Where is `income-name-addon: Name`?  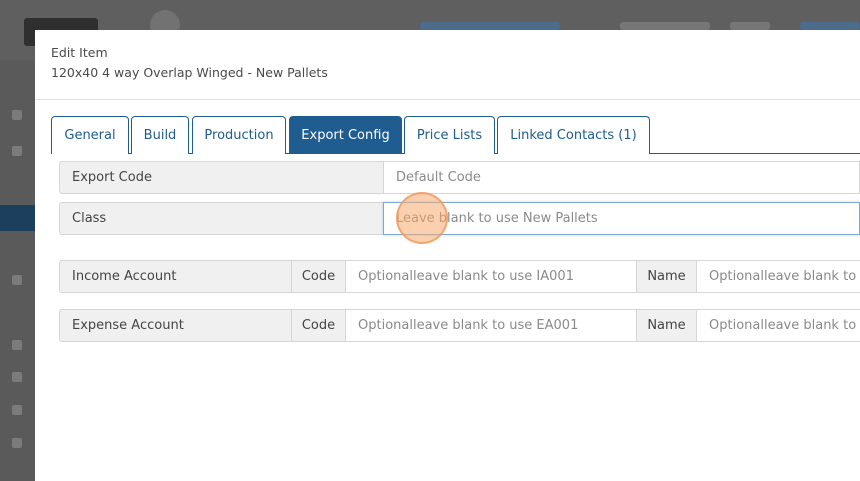 income-name-addon: Name is located at coordinates (666, 276).